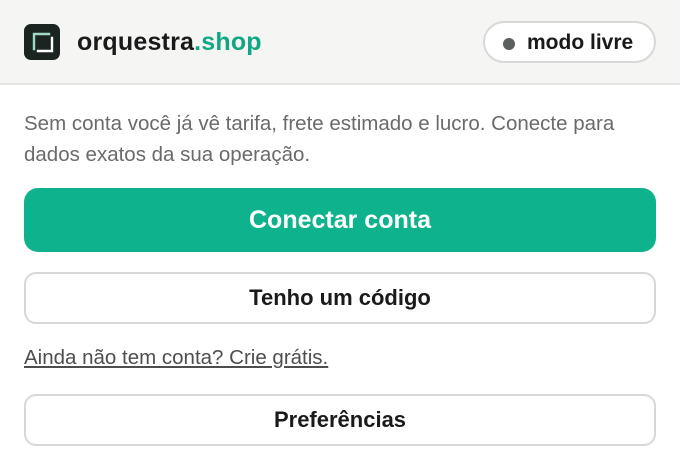 This screenshot has width=680, height=470. What do you see at coordinates (340, 420) in the screenshot?
I see `preferences-button: Preferências` at bounding box center [340, 420].